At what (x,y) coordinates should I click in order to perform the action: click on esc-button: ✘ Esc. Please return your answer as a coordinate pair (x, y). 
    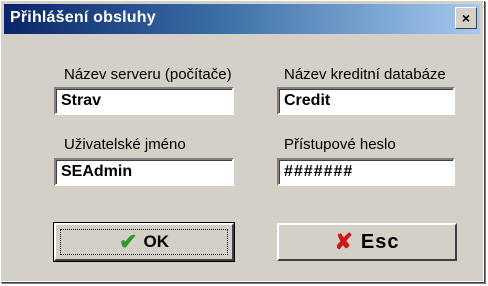
    Looking at the image, I should click on (367, 242).